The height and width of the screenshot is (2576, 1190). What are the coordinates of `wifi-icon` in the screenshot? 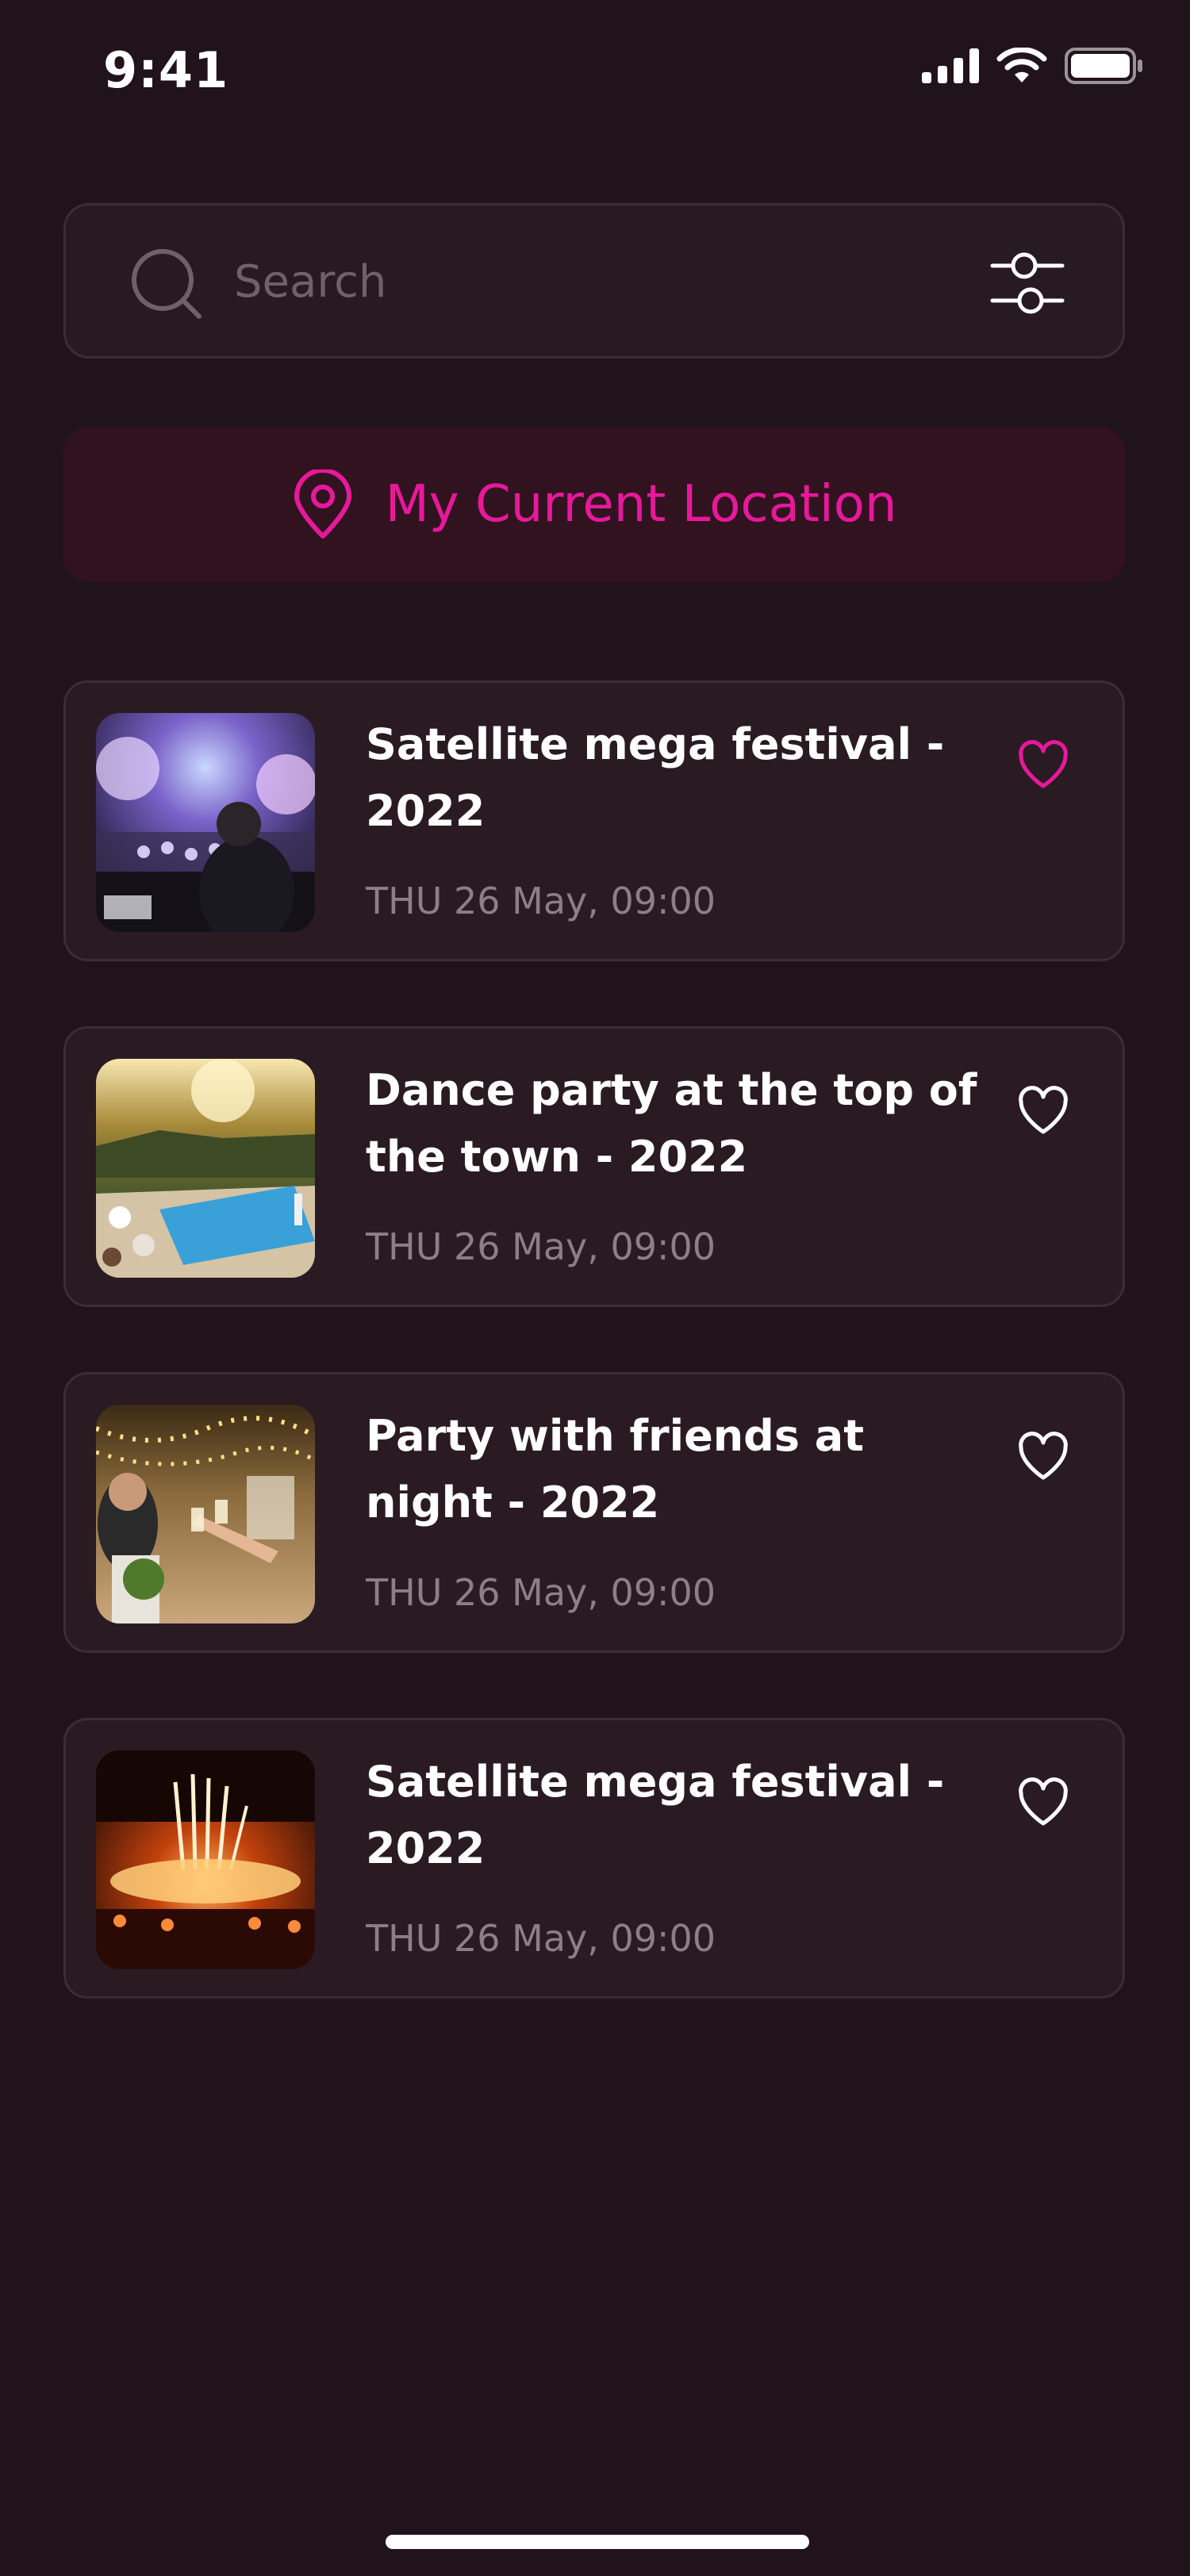 It's located at (1021, 65).